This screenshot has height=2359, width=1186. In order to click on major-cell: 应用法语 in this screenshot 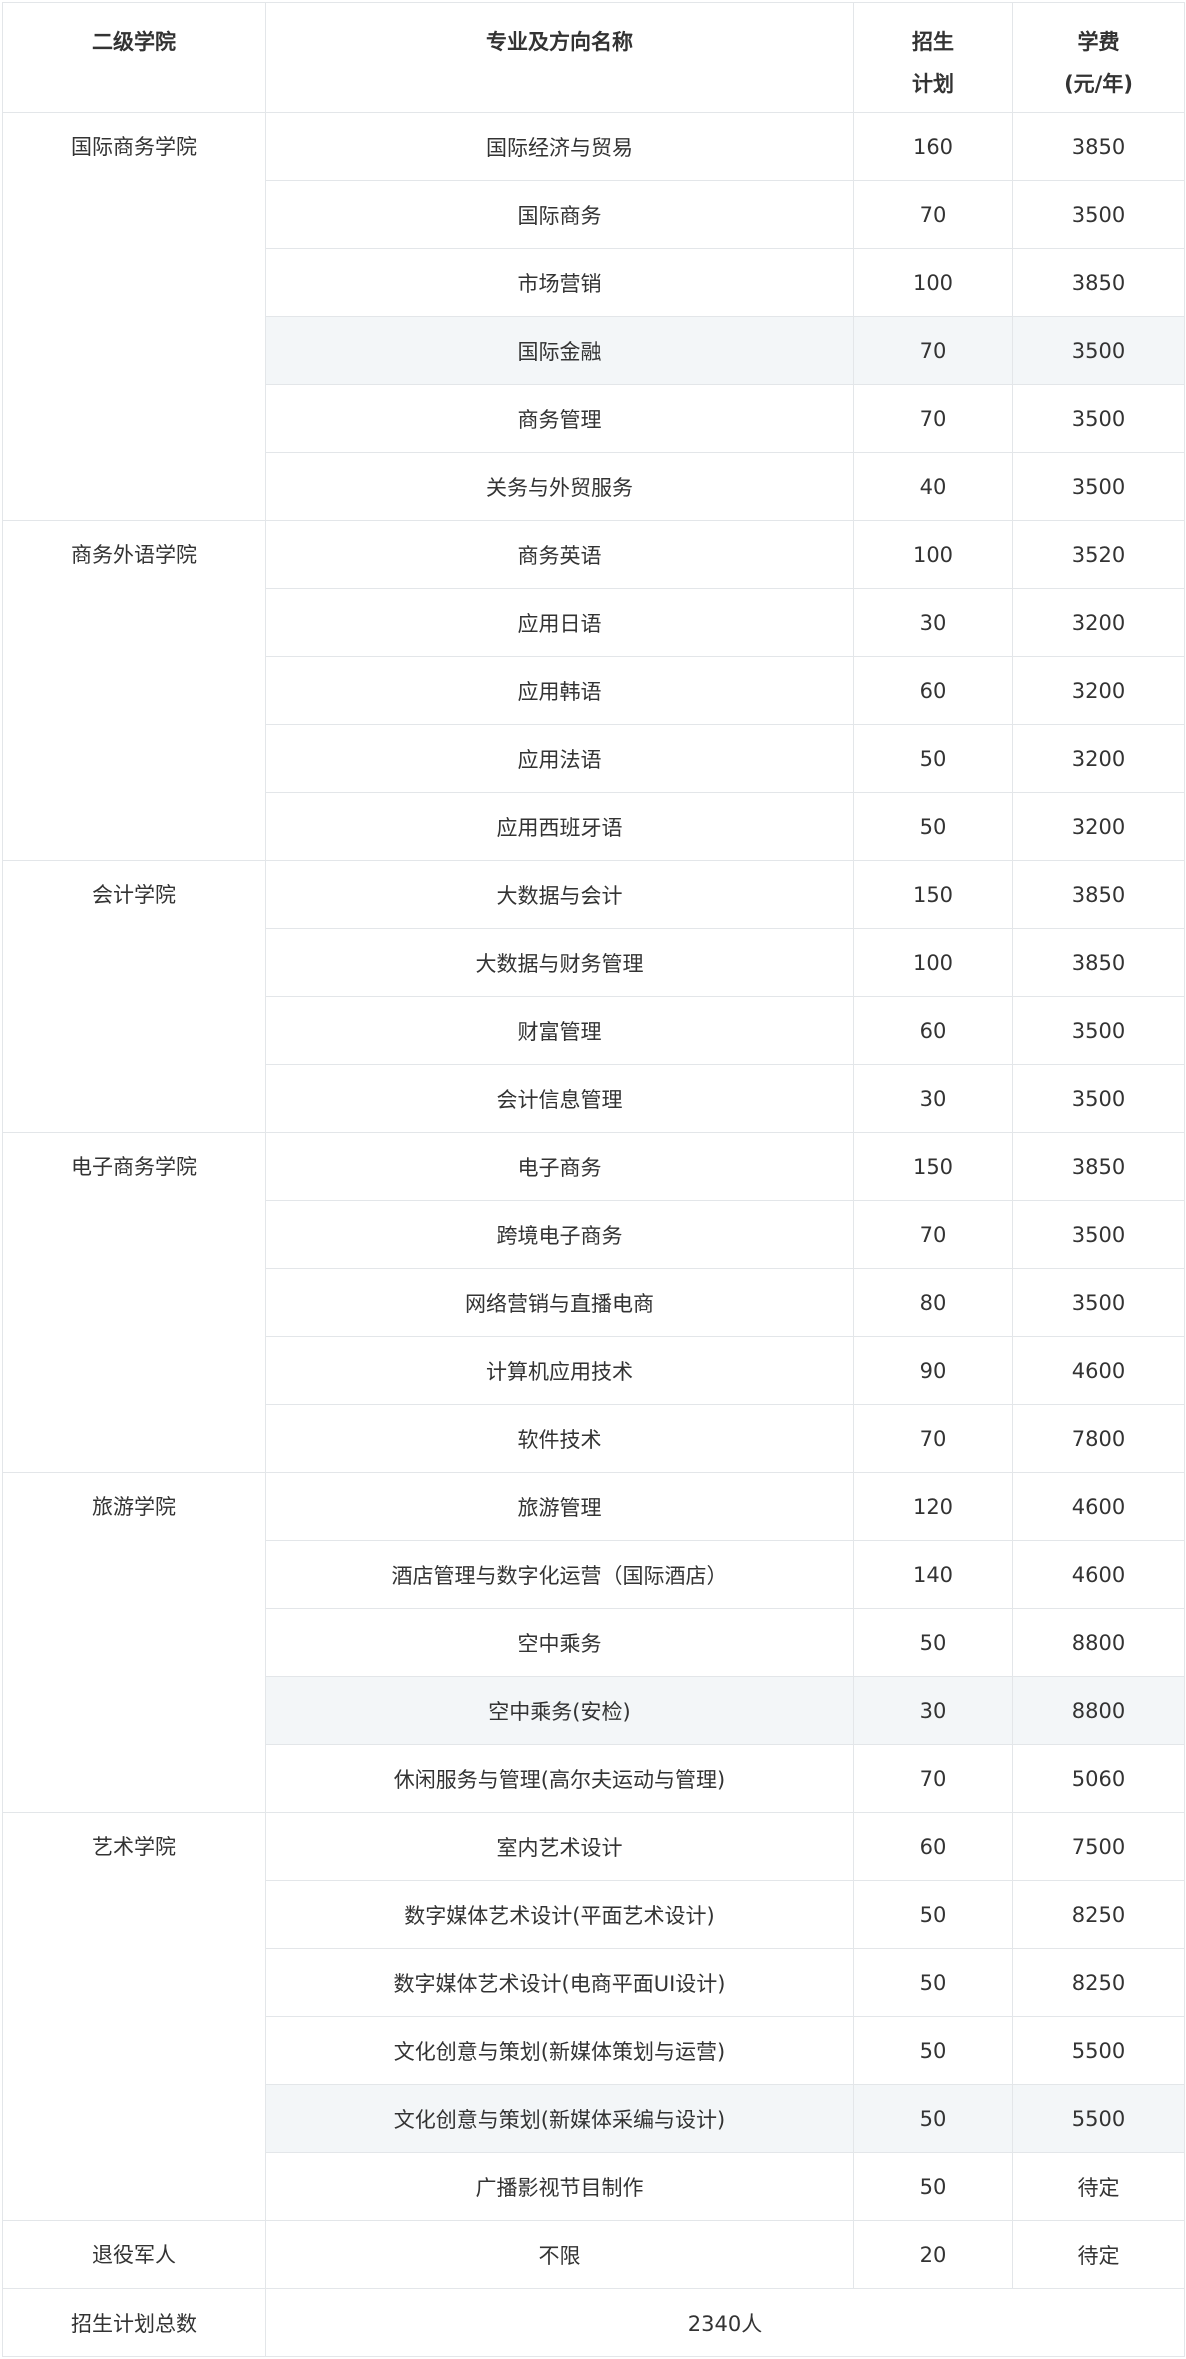, I will do `click(559, 758)`.